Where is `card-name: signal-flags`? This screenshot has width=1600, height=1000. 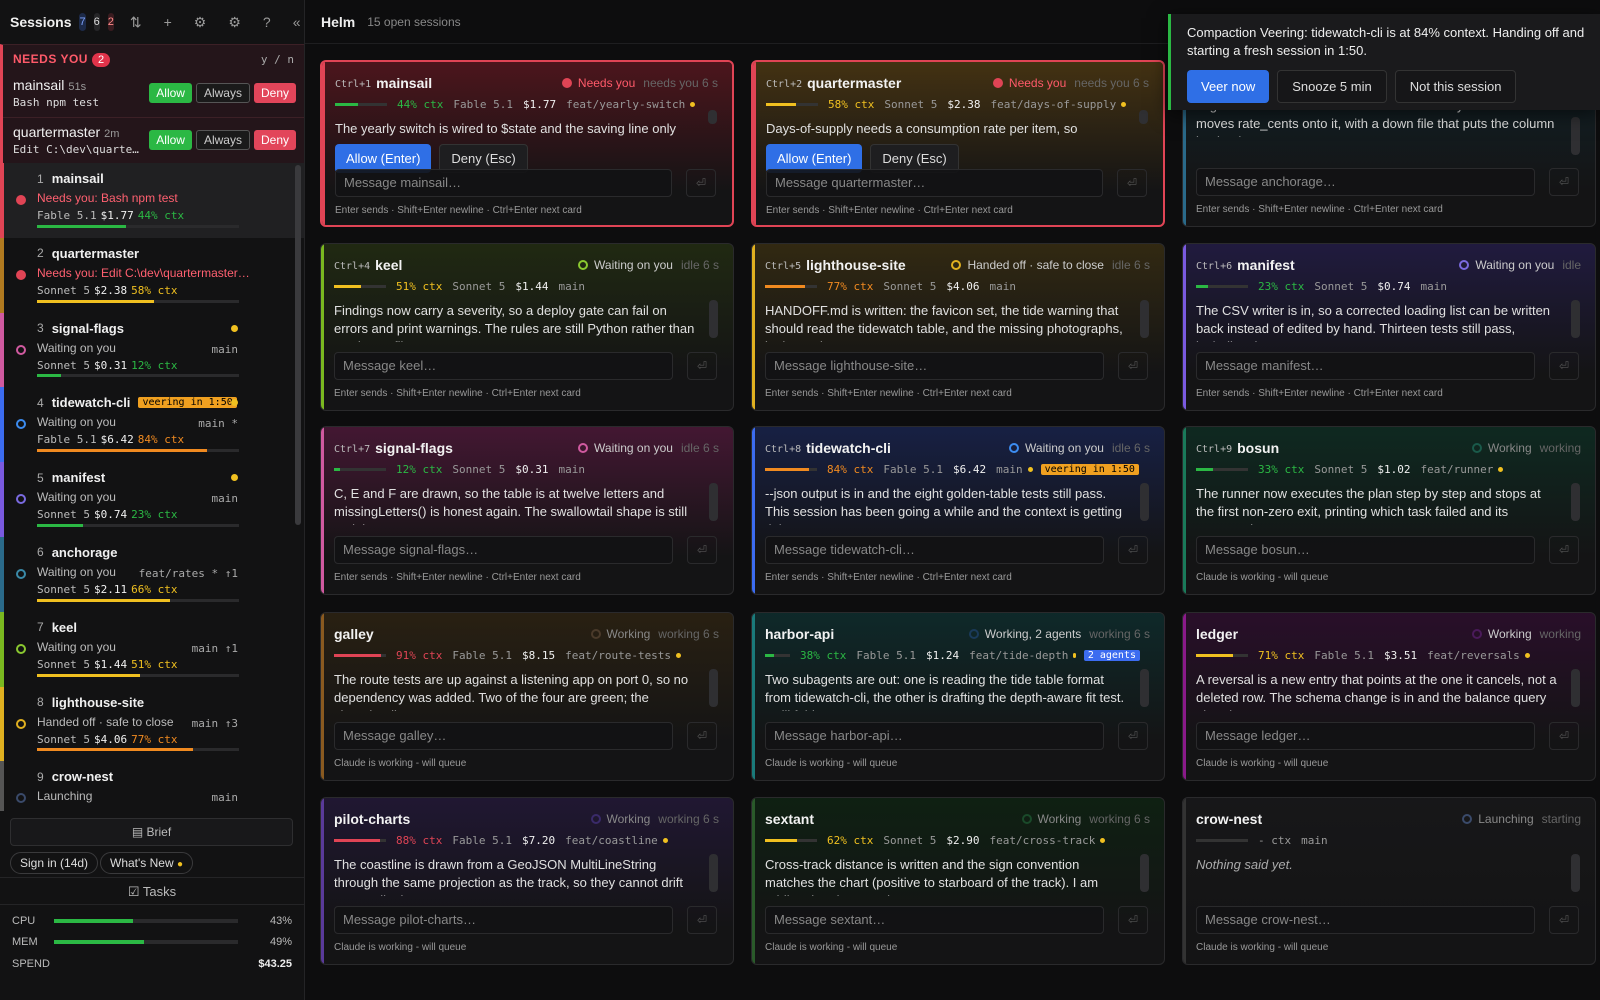
card-name: signal-flags is located at coordinates (414, 448).